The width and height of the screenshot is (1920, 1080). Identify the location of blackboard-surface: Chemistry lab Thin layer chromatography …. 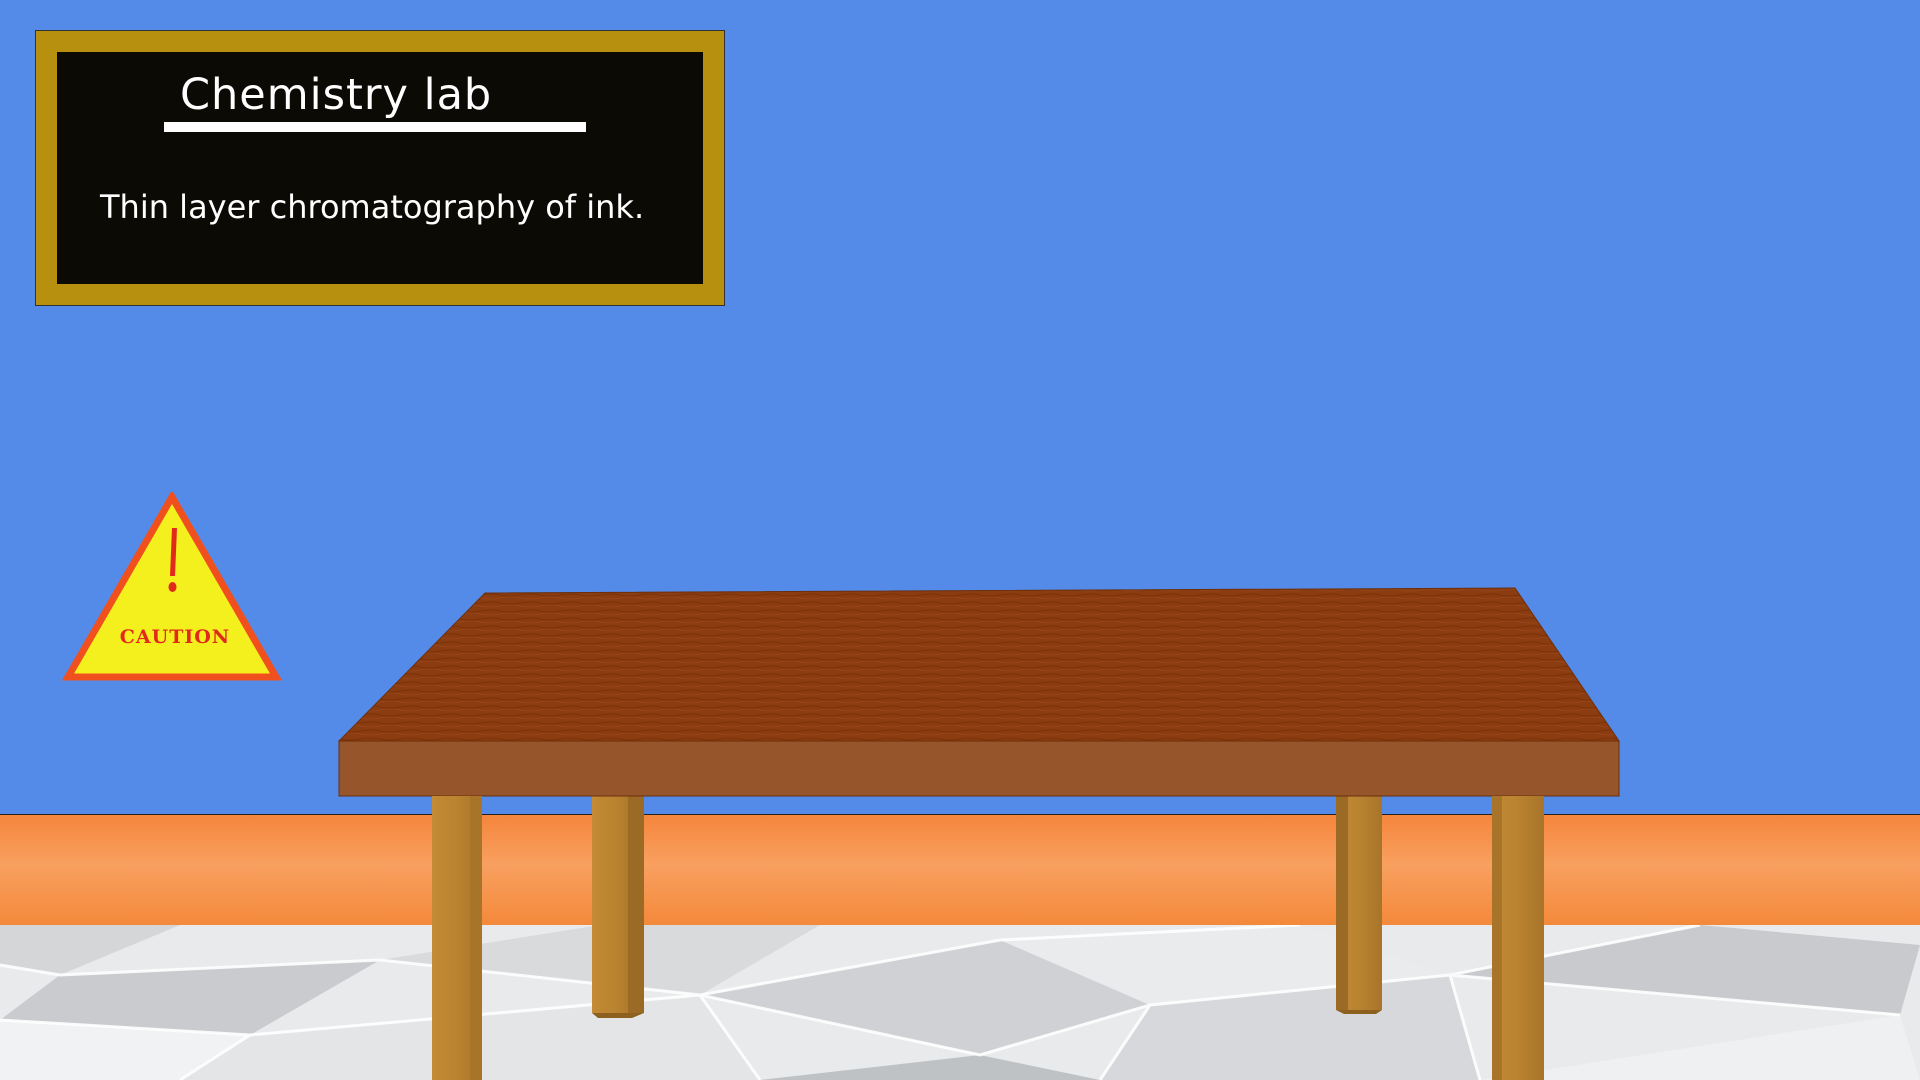
(380, 168).